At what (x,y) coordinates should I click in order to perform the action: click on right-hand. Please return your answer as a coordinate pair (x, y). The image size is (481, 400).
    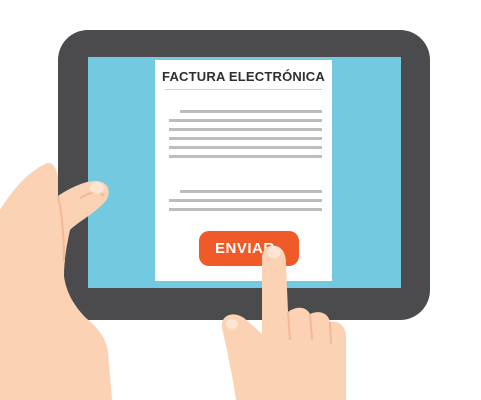
    Looking at the image, I should click on (283, 322).